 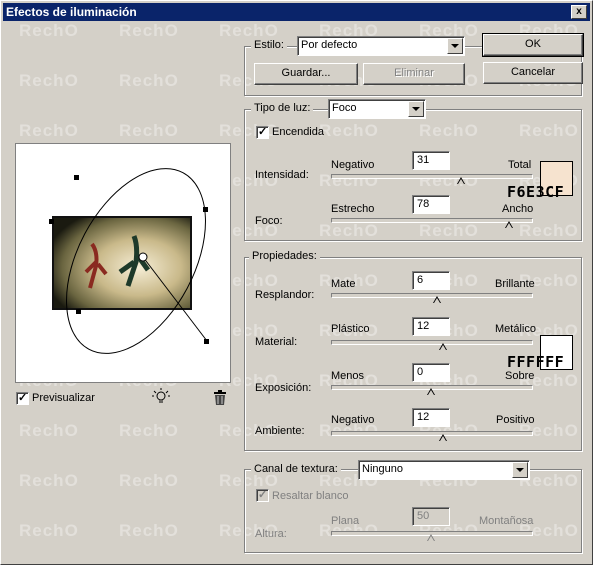 I want to click on focus-input: 78, so click(x=431, y=204).